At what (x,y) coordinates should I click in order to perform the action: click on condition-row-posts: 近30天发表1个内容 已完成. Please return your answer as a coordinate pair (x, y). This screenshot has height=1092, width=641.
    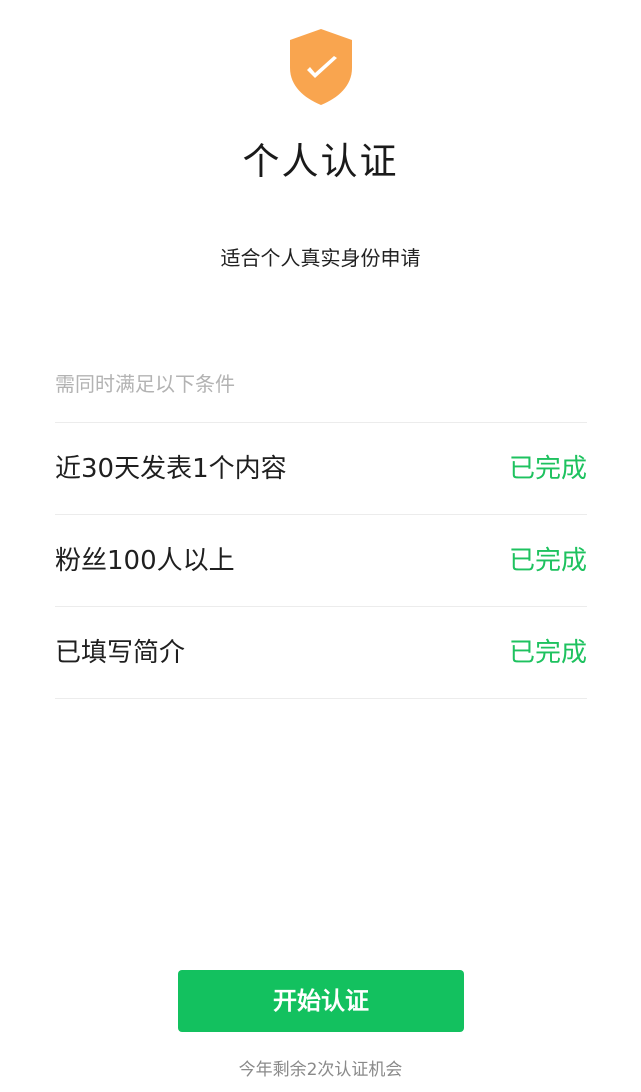
    Looking at the image, I should click on (321, 468).